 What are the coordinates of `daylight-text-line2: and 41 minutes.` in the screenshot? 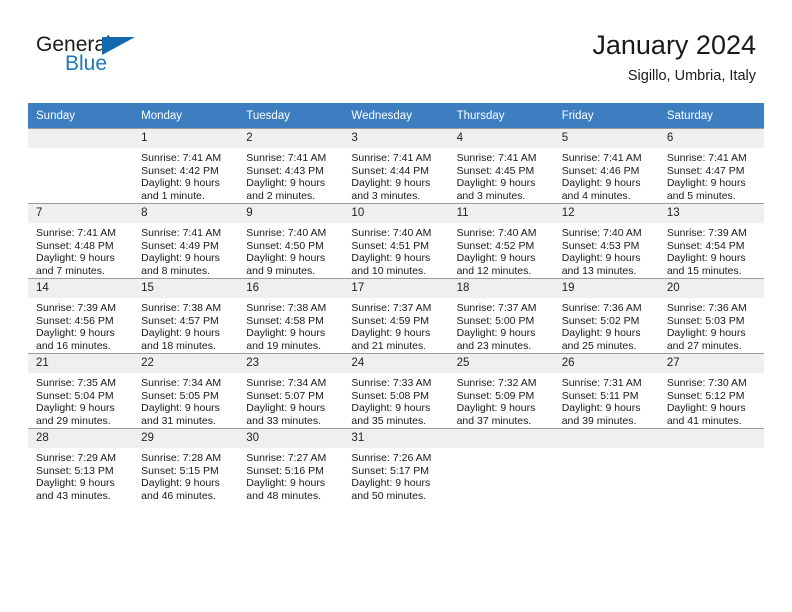 It's located at (704, 420).